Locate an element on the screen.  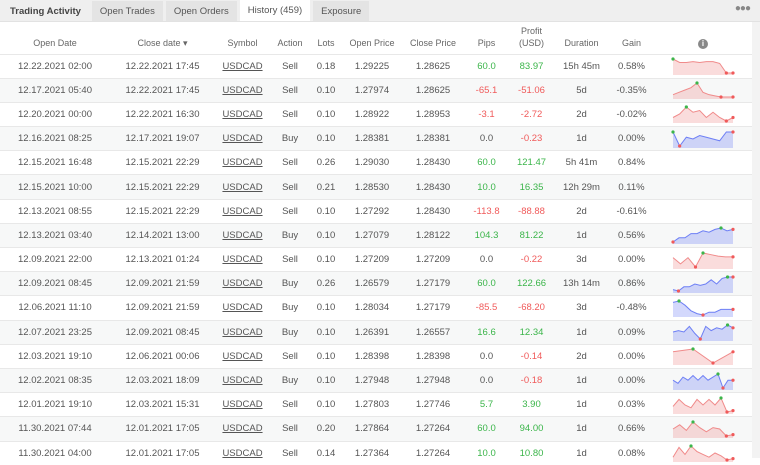
sparkline-area is located at coordinates (703, 115).